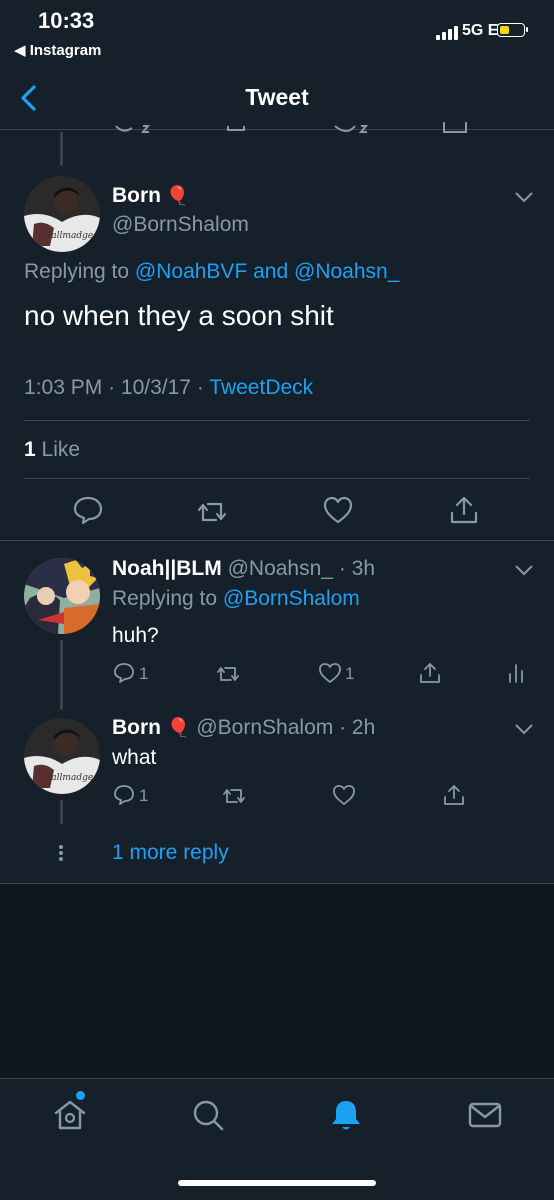  I want to click on likes-count: 1, so click(30, 449).